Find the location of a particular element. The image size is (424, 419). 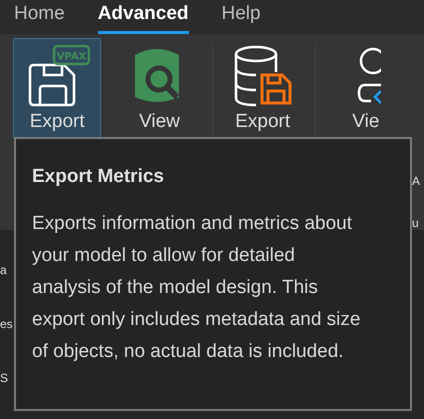

panel-text-fragment: es is located at coordinates (6, 324).